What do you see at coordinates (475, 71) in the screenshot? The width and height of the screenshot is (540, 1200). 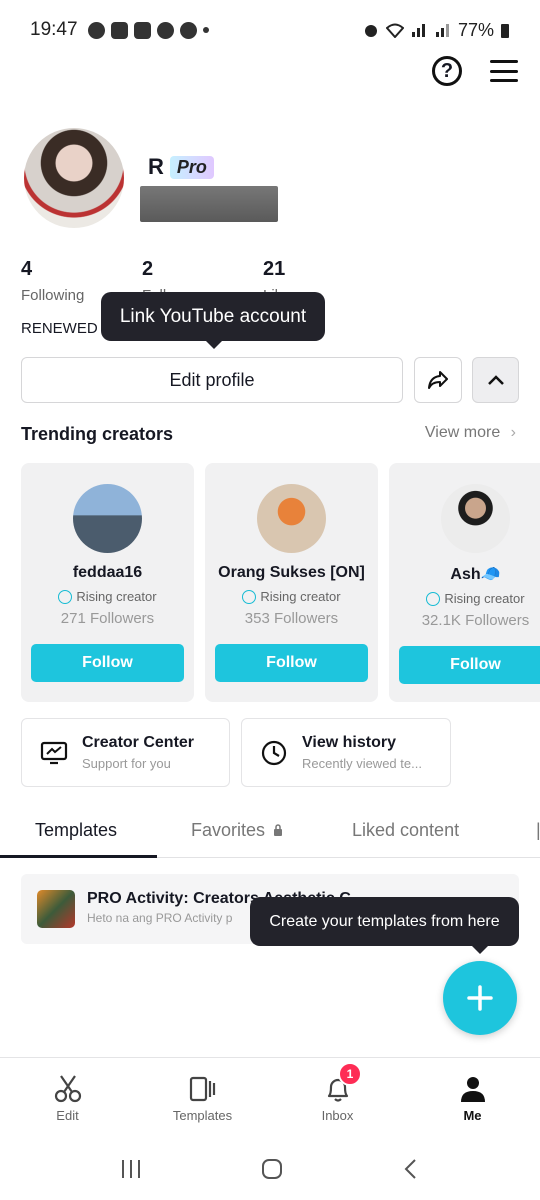 I see `top-actions: ?` at bounding box center [475, 71].